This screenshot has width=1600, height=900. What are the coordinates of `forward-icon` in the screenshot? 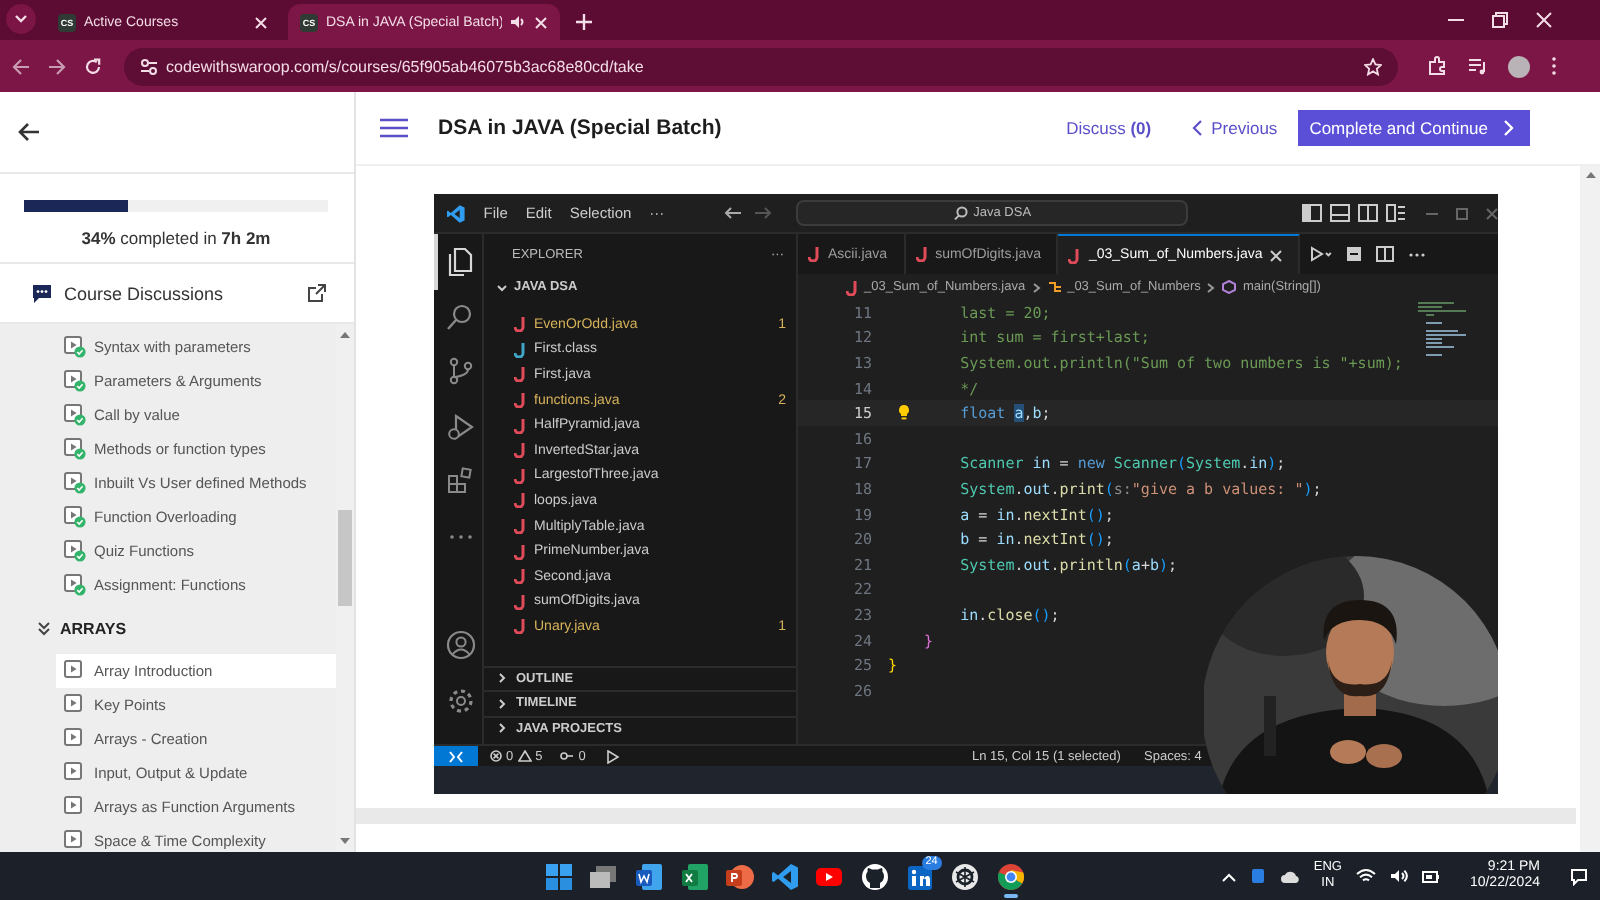 It's located at (57, 66).